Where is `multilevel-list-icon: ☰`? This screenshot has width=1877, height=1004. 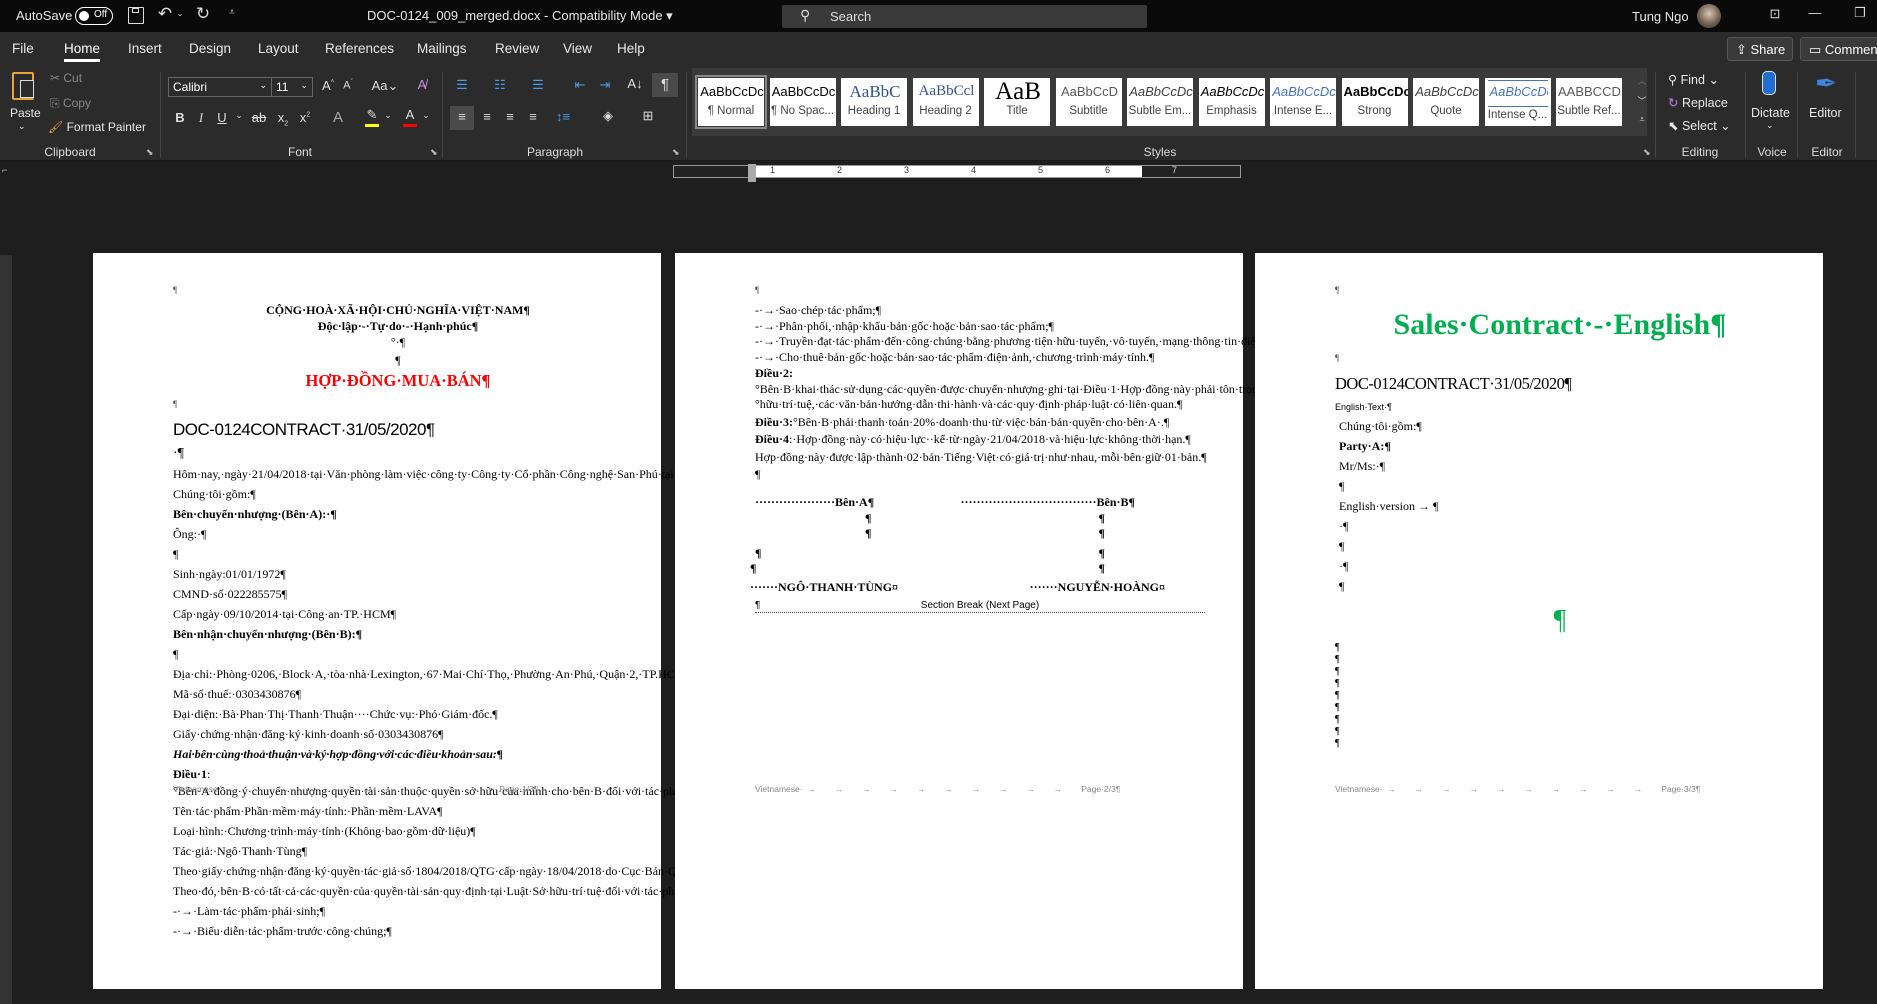 multilevel-list-icon: ☰ is located at coordinates (538, 85).